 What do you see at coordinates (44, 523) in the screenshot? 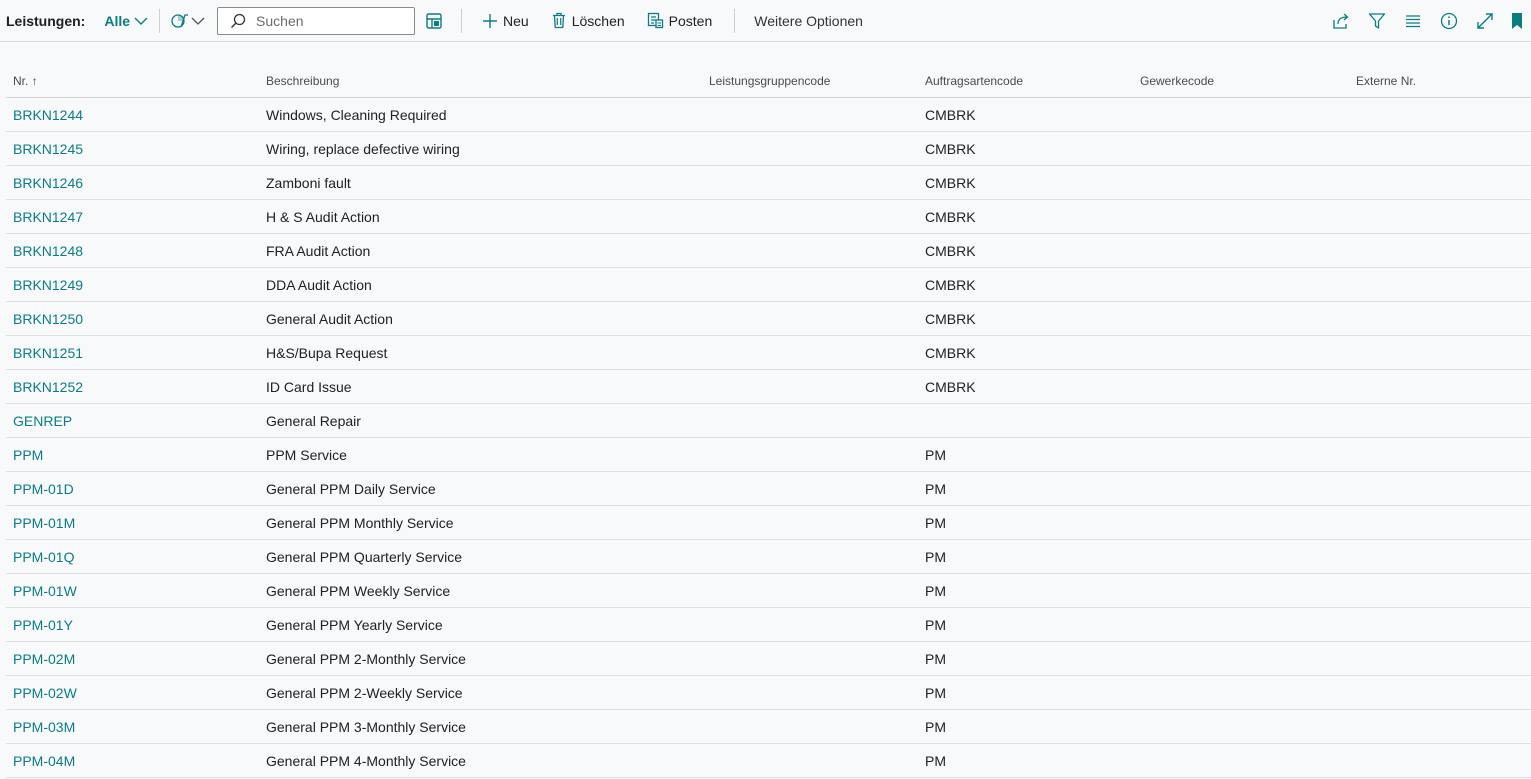
I see `cell-no: PPM-01M` at bounding box center [44, 523].